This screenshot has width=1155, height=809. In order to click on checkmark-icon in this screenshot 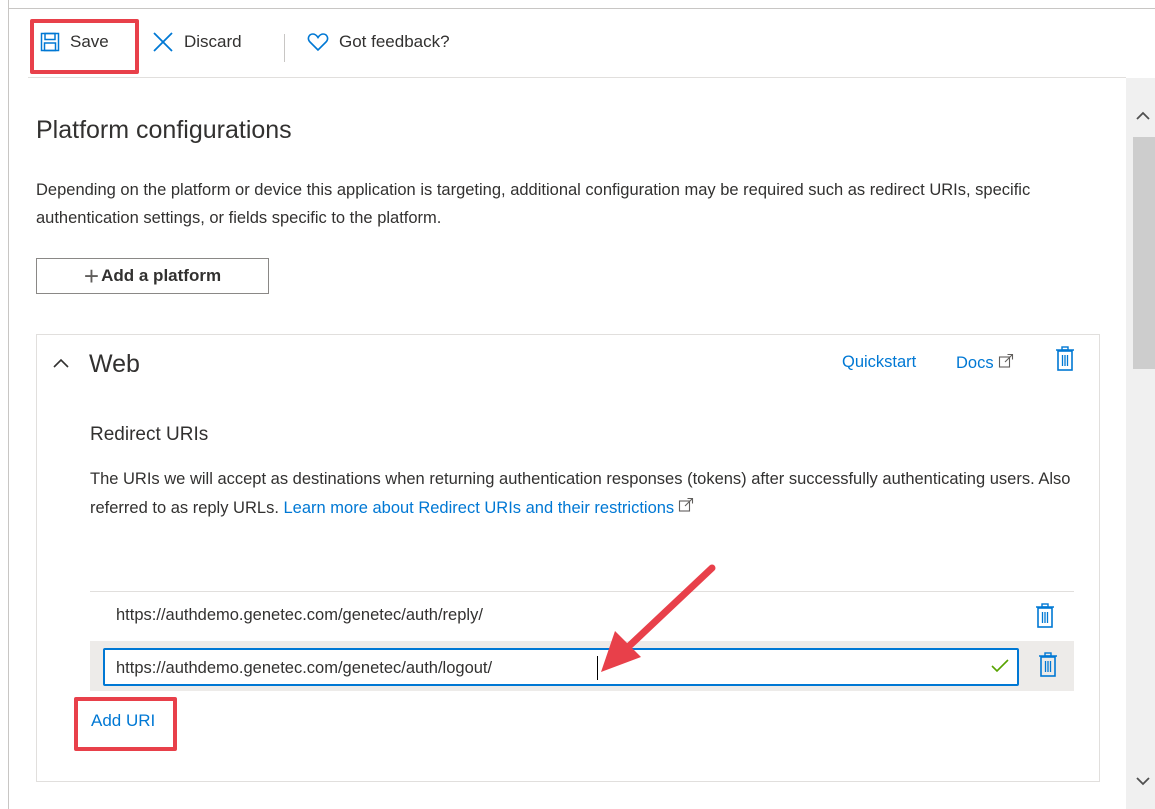, I will do `click(1000, 668)`.